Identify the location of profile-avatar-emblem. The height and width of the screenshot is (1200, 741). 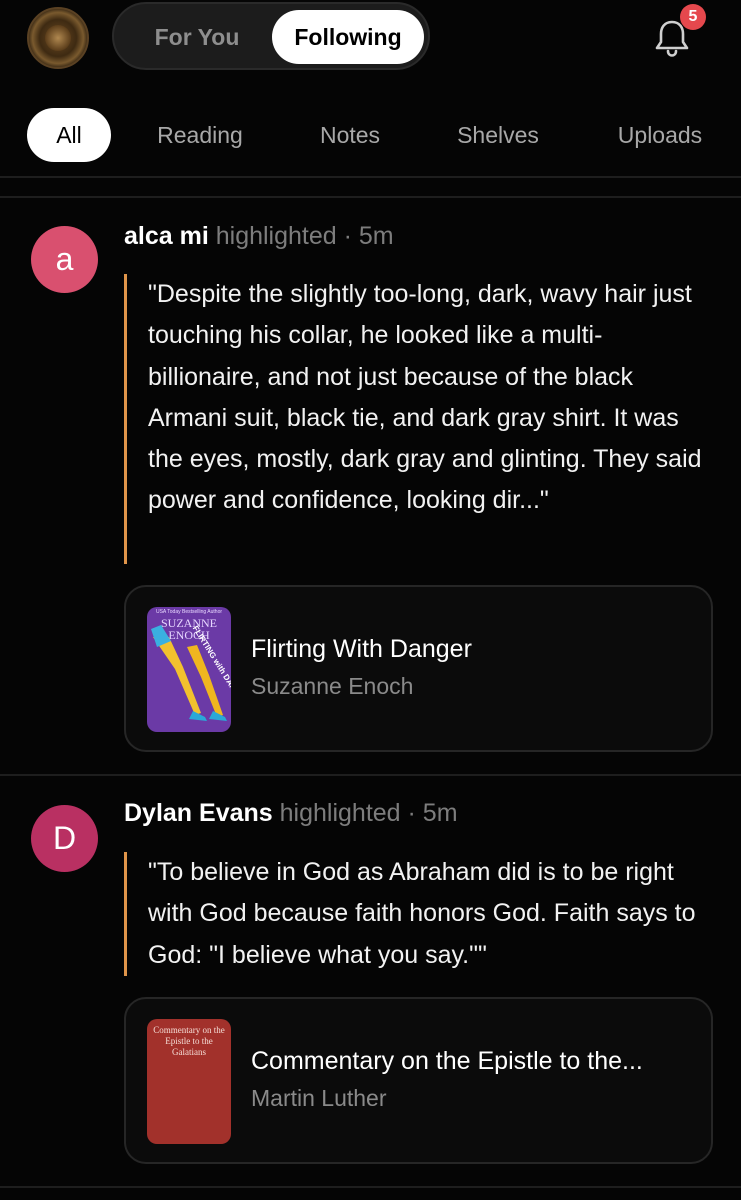
(58, 38).